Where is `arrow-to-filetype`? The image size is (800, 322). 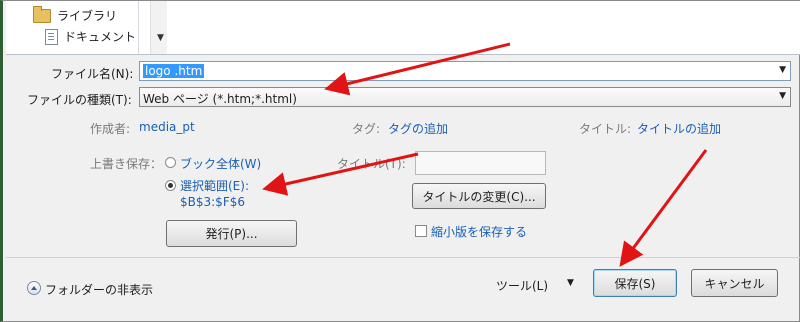
arrow-to-filetype is located at coordinates (417, 69).